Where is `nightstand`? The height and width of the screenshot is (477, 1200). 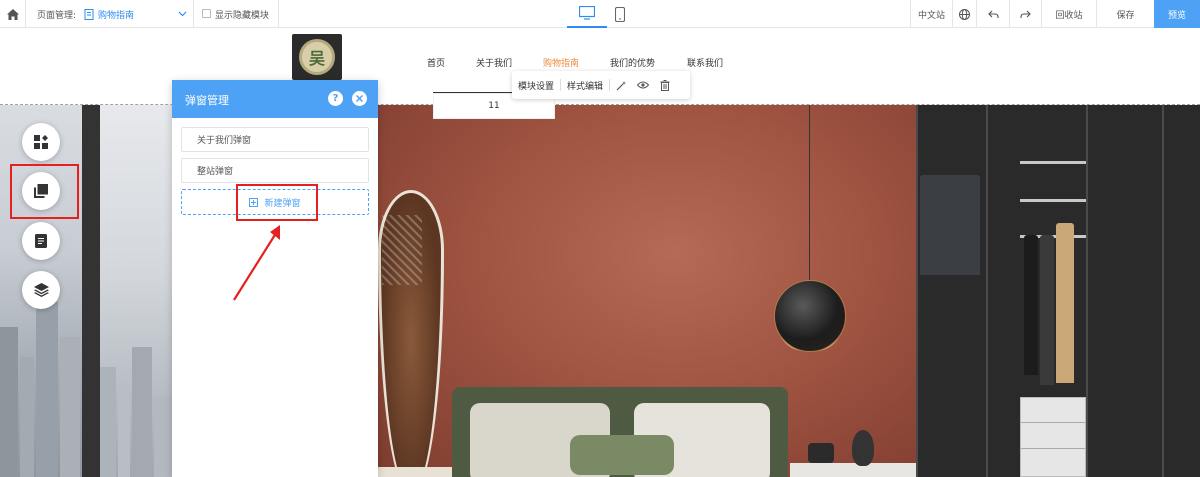 nightstand is located at coordinates (855, 470).